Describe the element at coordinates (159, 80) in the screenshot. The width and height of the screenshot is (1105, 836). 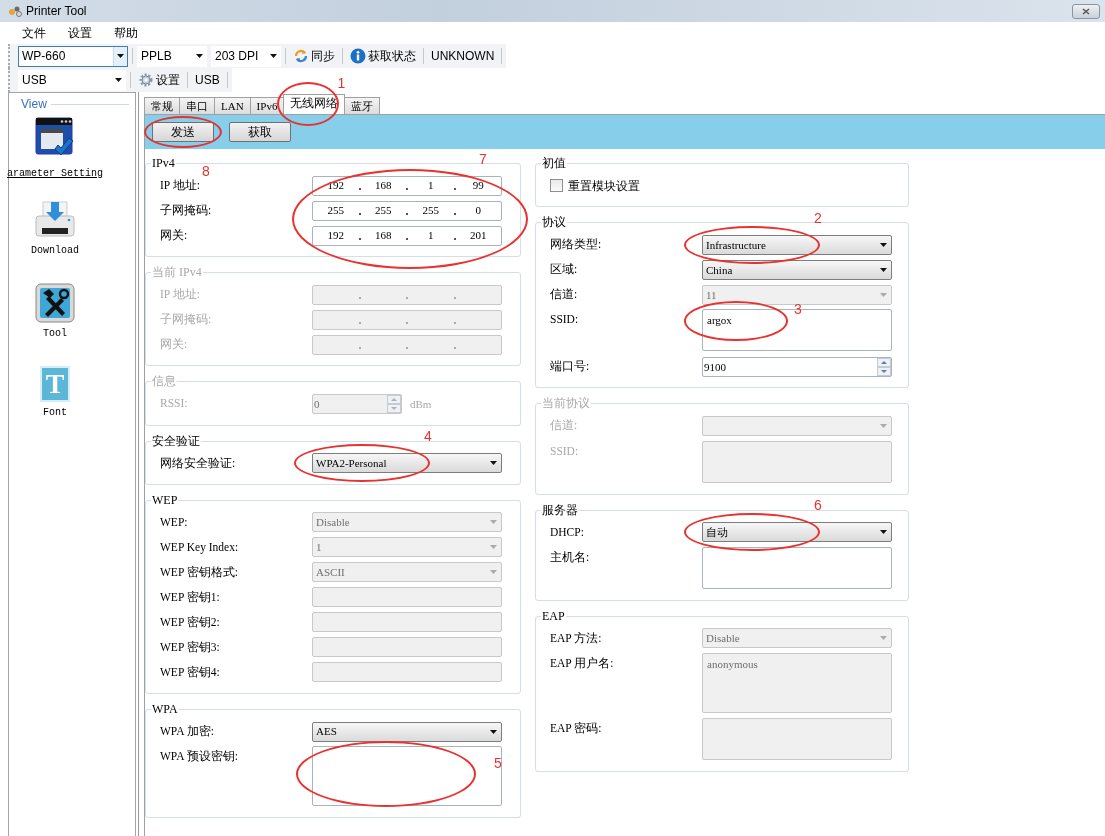
I see `settings-button: 设置` at that location.